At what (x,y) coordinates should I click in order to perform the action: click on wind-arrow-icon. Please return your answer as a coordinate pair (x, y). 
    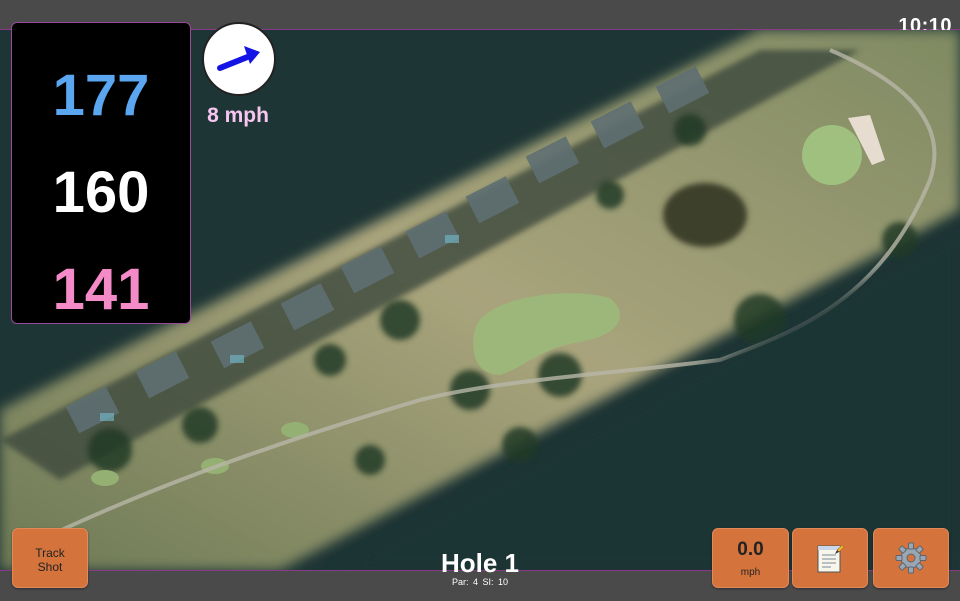
    Looking at the image, I should click on (238, 58).